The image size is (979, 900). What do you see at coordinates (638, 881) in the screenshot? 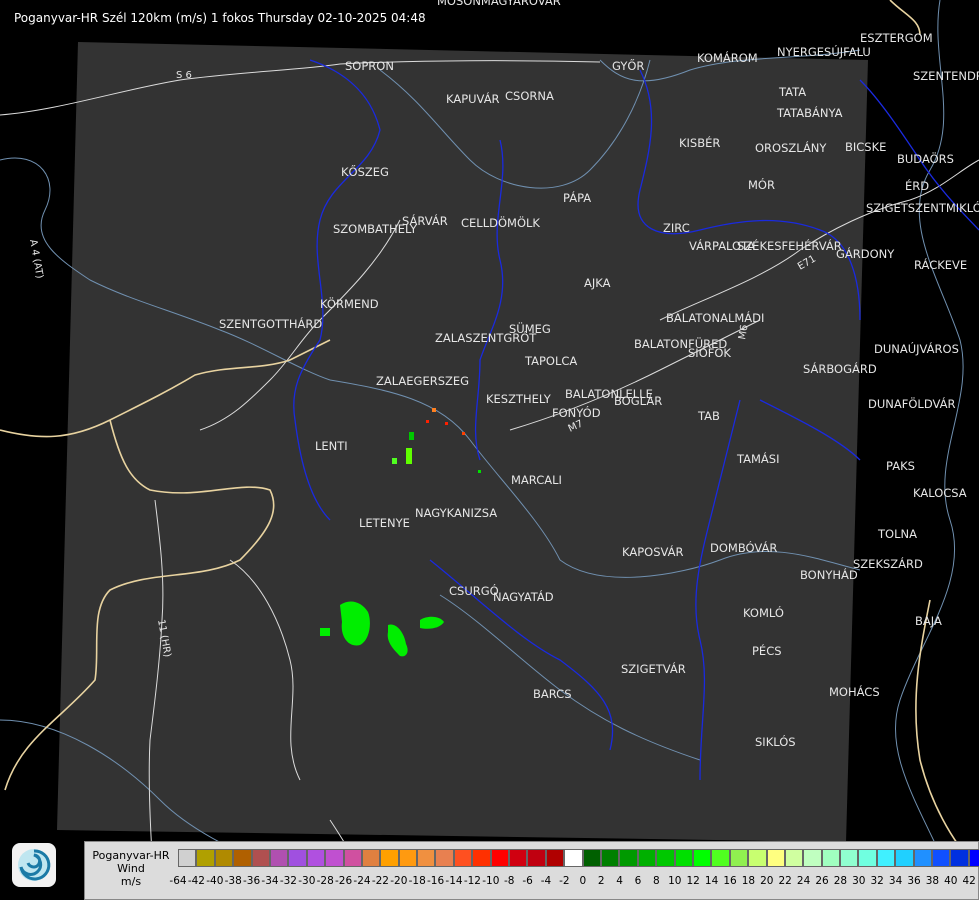
I see `legend-tick-label: 6` at bounding box center [638, 881].